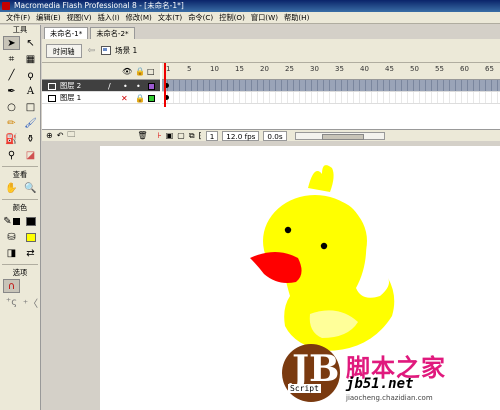 This screenshot has height=410, width=500. What do you see at coordinates (11, 237) in the screenshot?
I see `fill-color-icon: ⛁` at bounding box center [11, 237].